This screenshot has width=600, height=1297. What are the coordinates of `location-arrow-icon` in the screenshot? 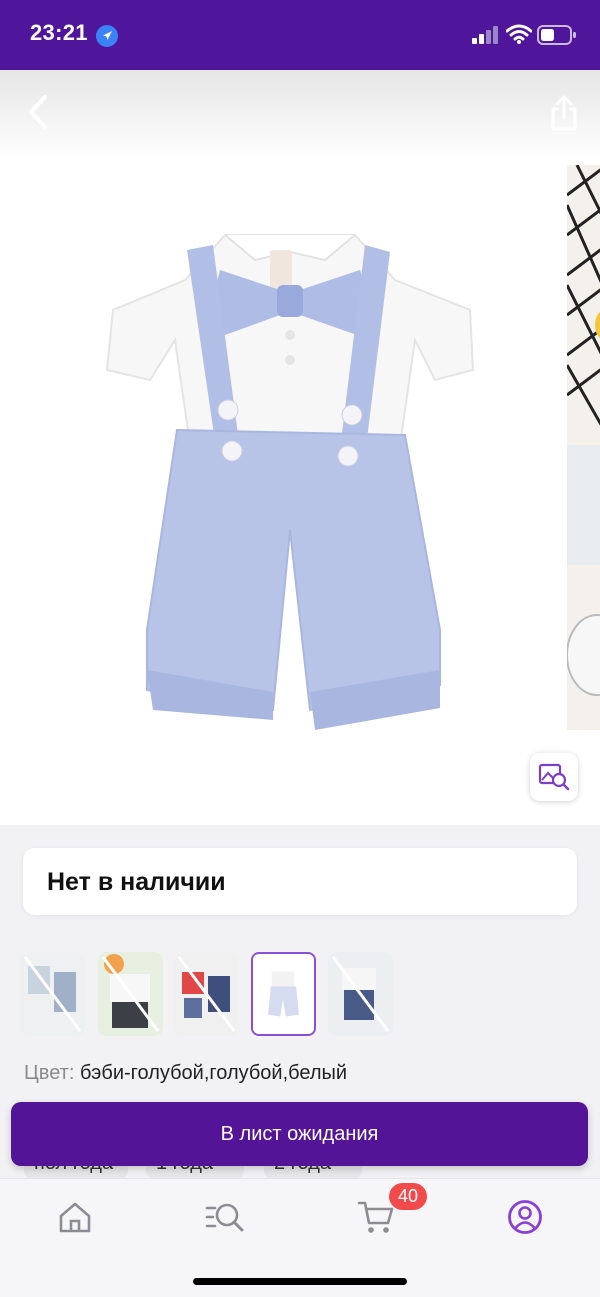 It's located at (107, 36).